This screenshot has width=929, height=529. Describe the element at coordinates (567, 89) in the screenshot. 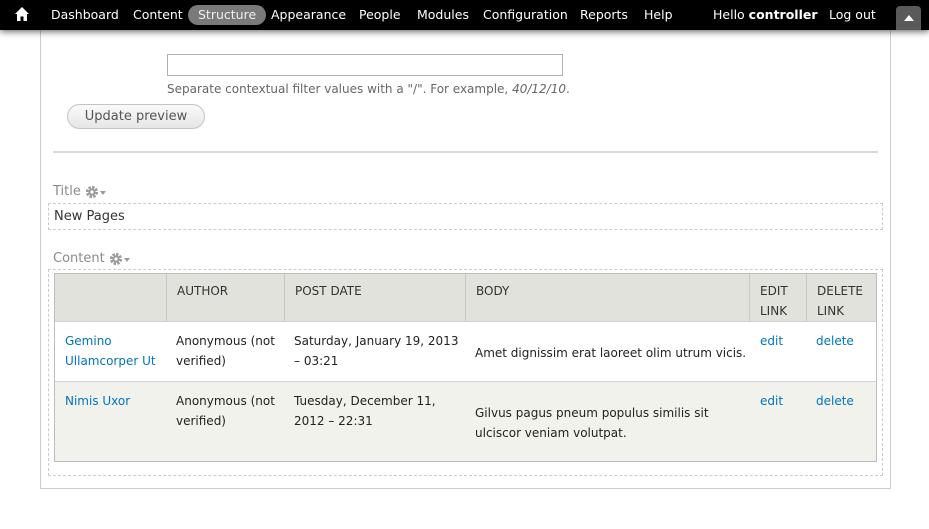

I see `filter-desc-suffix: .` at that location.